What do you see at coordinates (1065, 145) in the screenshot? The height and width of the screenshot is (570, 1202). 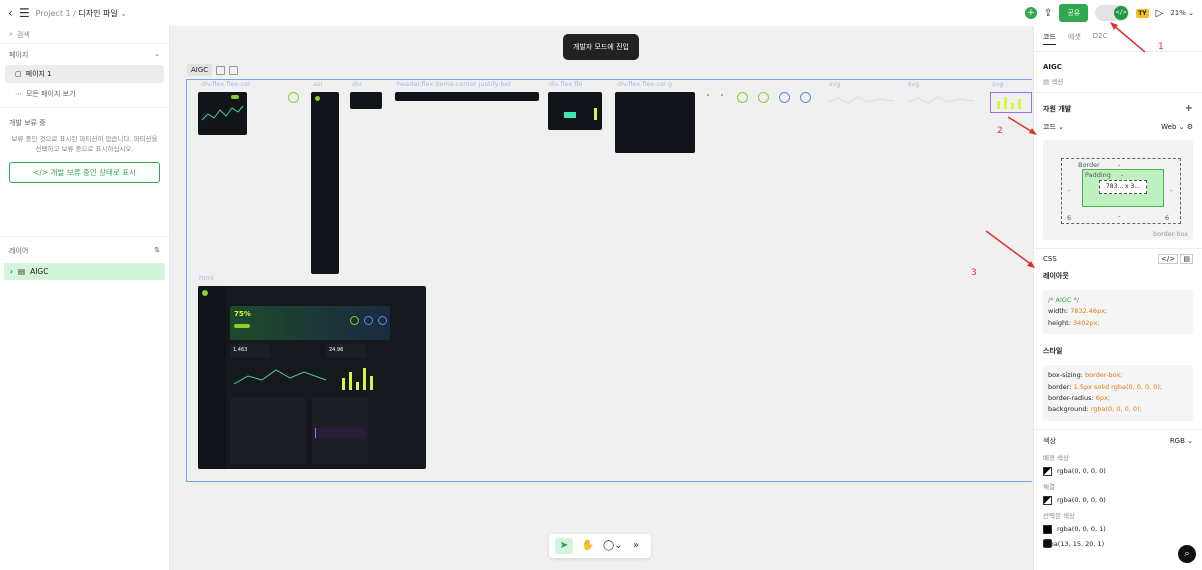 I see `annotation-overlay` at bounding box center [1065, 145].